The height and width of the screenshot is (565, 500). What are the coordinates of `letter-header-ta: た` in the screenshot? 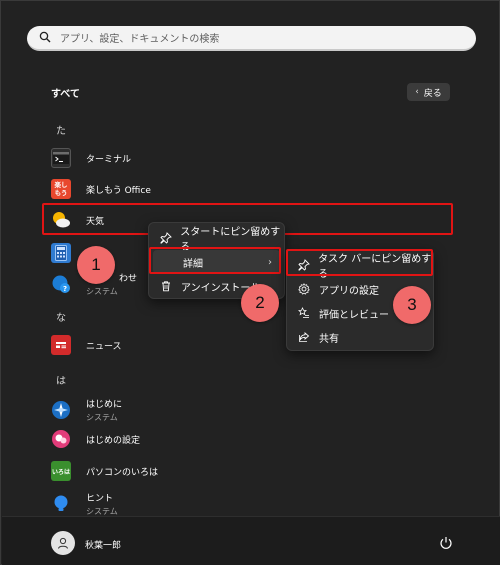 It's located at (61, 131).